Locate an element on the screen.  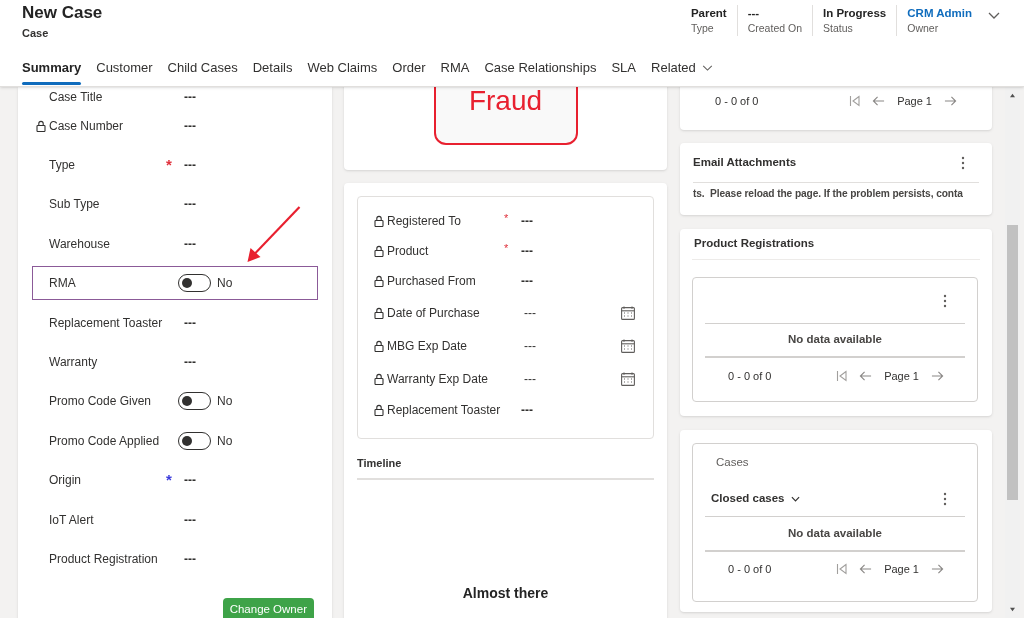
field-label: Product Registration is located at coordinates (104, 559).